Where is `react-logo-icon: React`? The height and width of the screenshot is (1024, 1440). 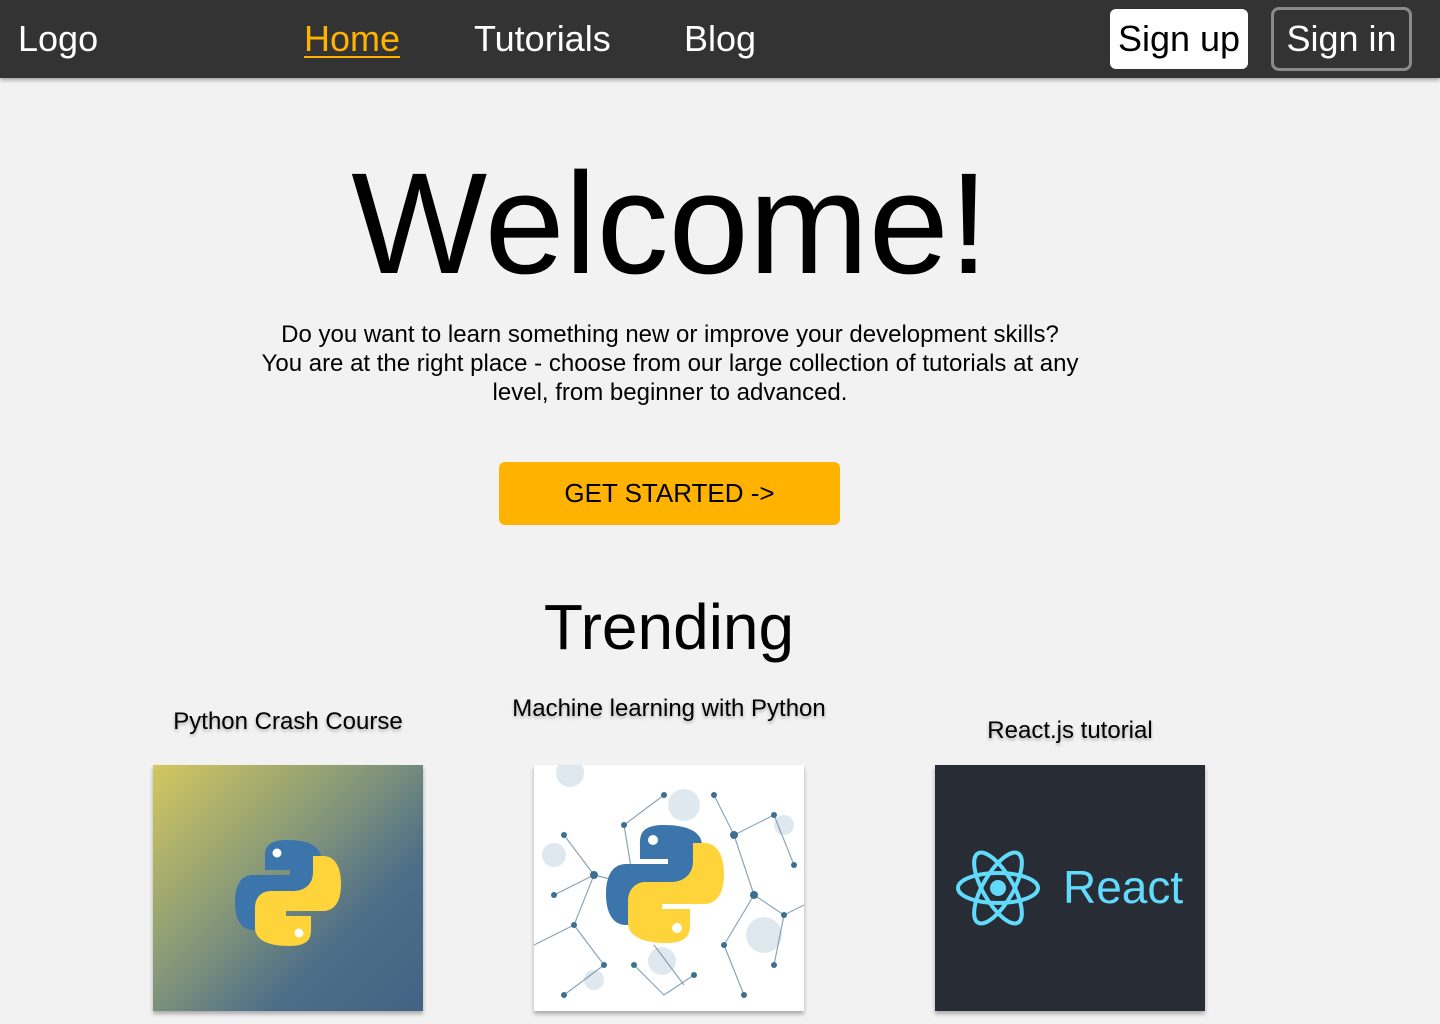
react-logo-icon: React is located at coordinates (1069, 888).